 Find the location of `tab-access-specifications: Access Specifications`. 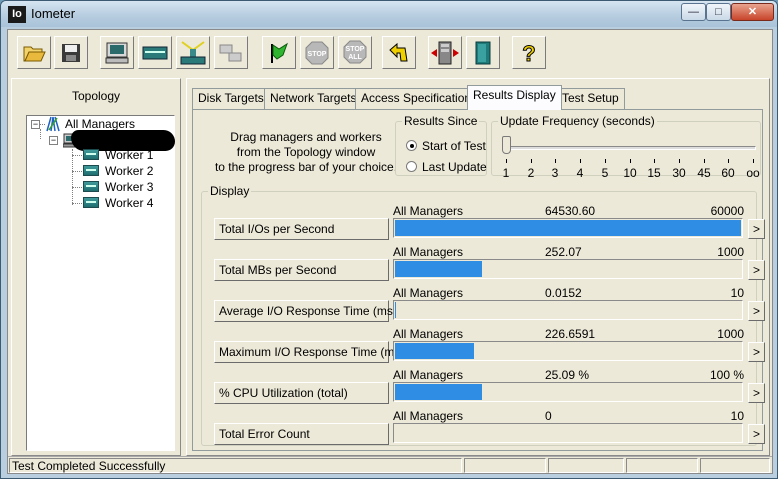

tab-access-specifications: Access Specifications is located at coordinates (419, 98).